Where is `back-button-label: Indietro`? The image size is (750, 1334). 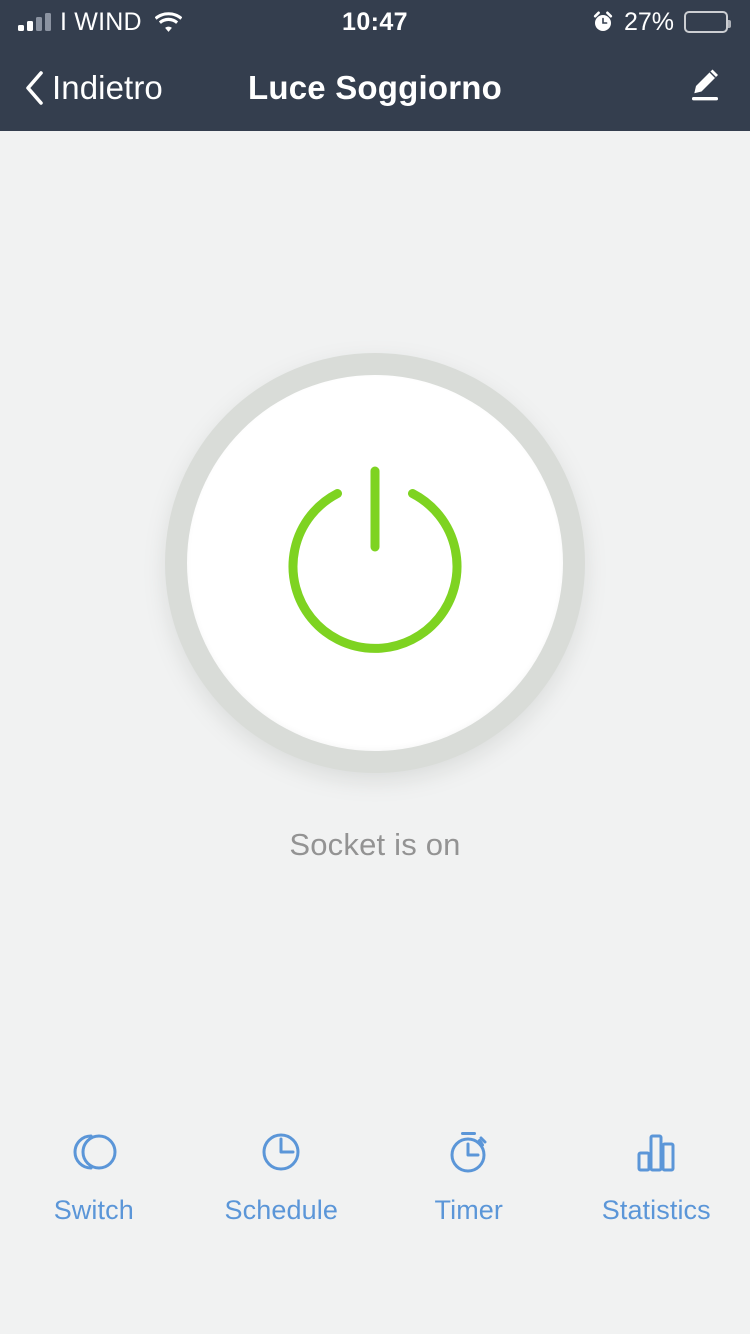 back-button-label: Indietro is located at coordinates (107, 87).